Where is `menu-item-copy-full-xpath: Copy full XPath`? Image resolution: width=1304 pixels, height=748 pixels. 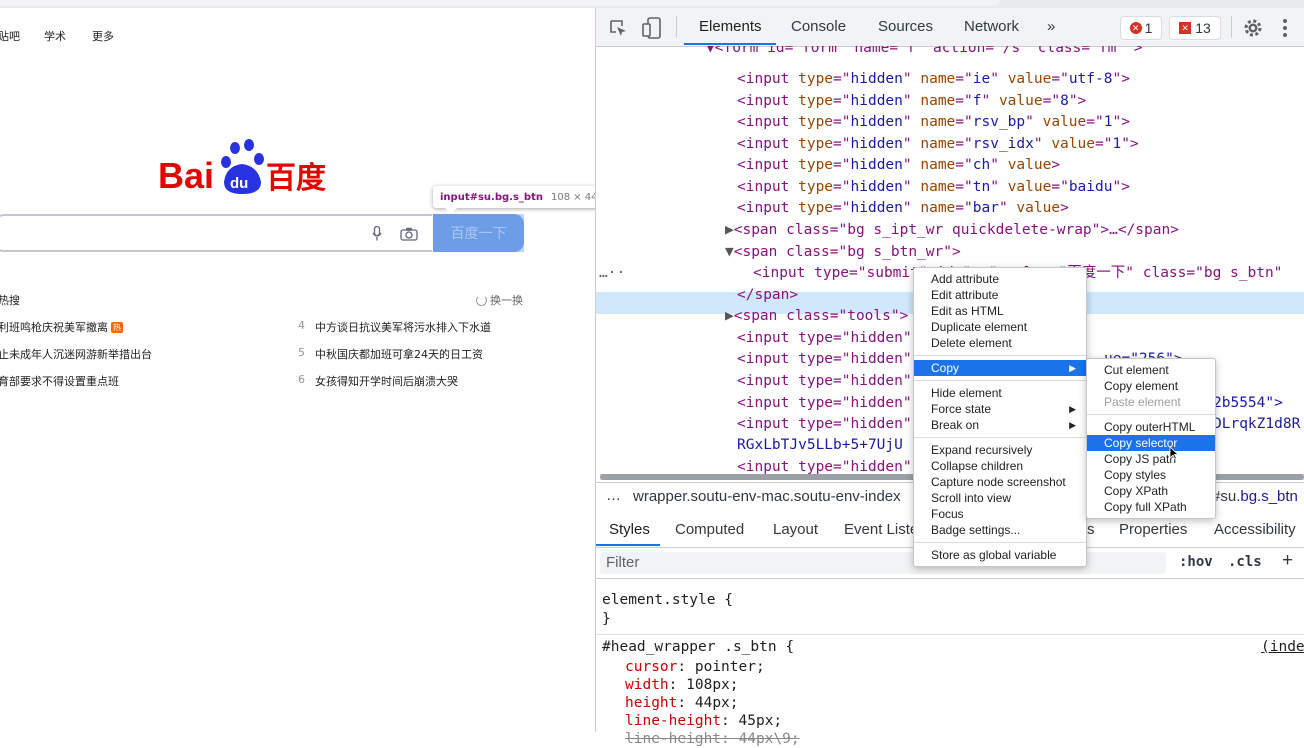
menu-item-copy-full-xpath: Copy full XPath is located at coordinates (1151, 507).